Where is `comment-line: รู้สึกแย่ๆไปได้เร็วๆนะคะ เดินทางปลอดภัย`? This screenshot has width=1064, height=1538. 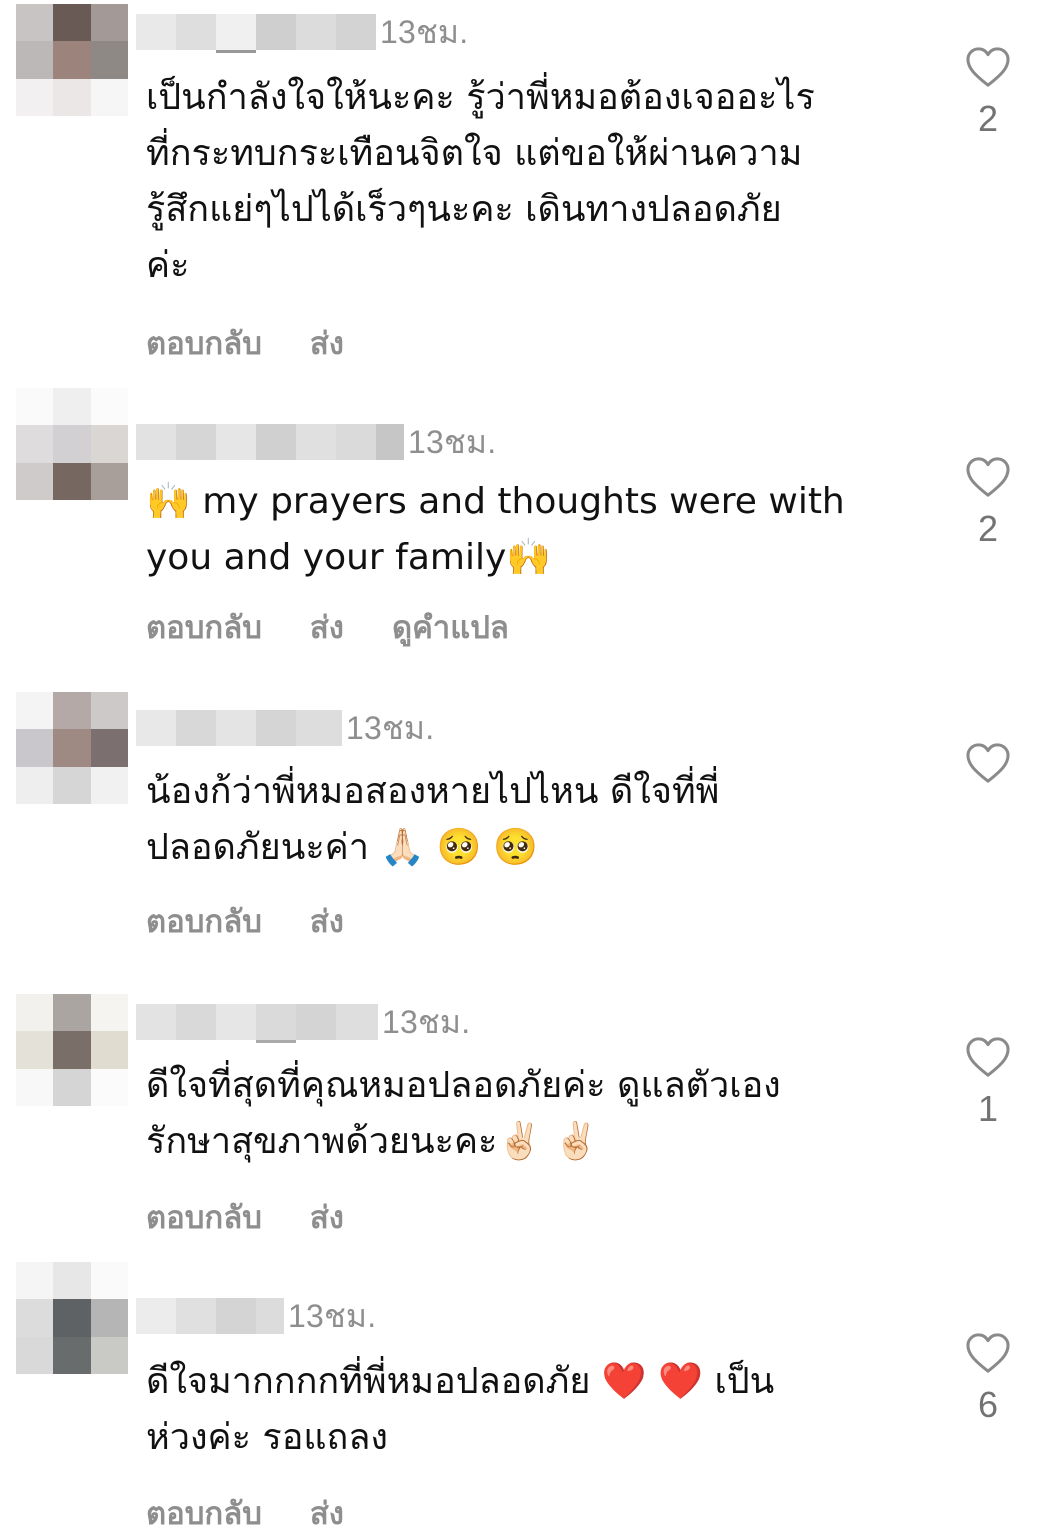 comment-line: รู้สึกแย่ๆไปได้เร็วๆนะคะ เดินทางปลอดภัย is located at coordinates (464, 209).